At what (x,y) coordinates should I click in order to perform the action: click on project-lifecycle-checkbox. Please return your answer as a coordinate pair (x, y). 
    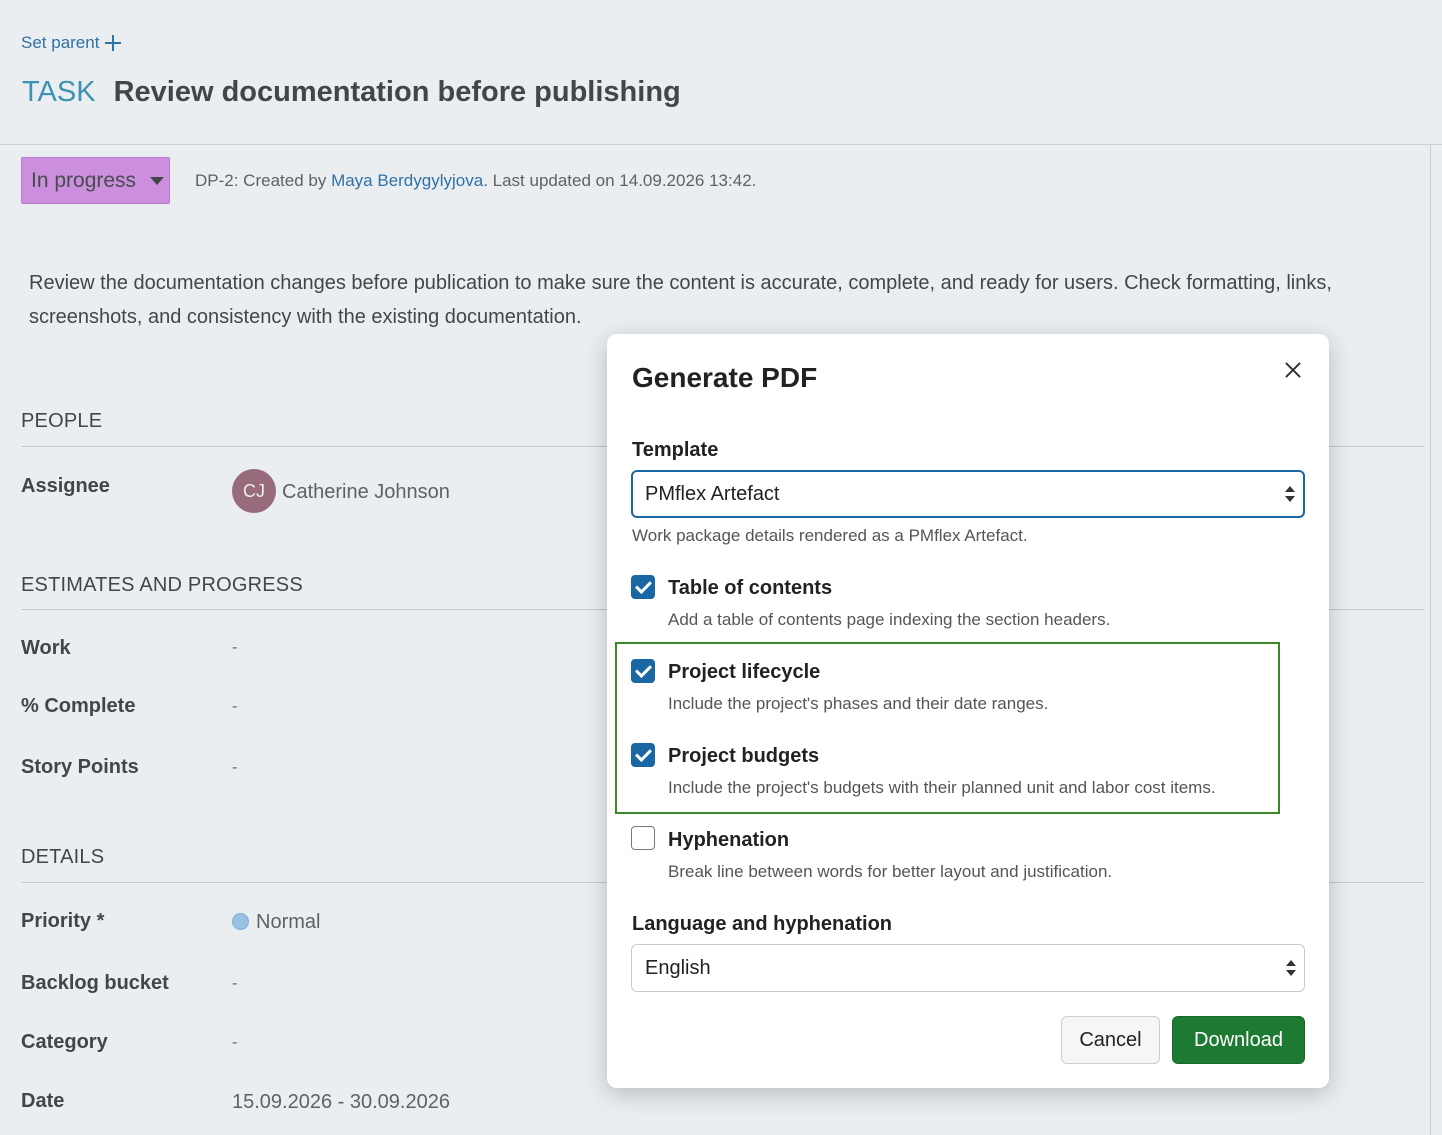
    Looking at the image, I should click on (643, 671).